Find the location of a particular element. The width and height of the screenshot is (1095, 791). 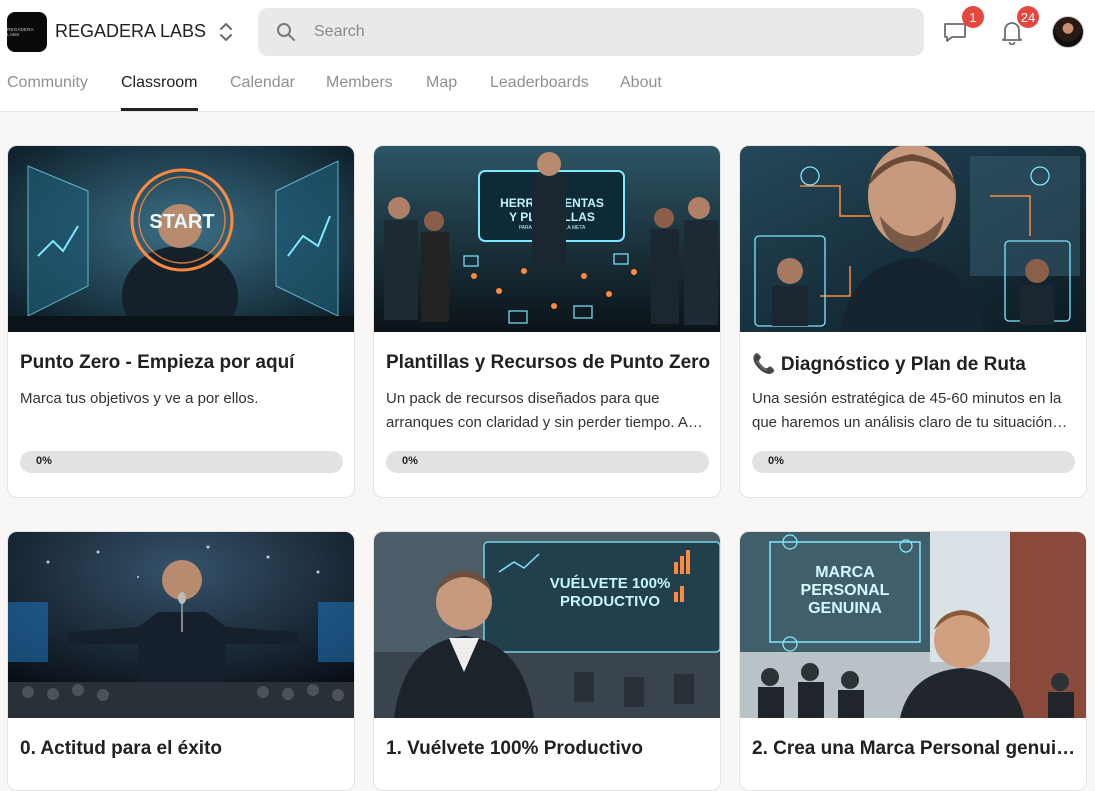

course-title: Punto Zero - Empieza por aquí is located at coordinates (157, 362).